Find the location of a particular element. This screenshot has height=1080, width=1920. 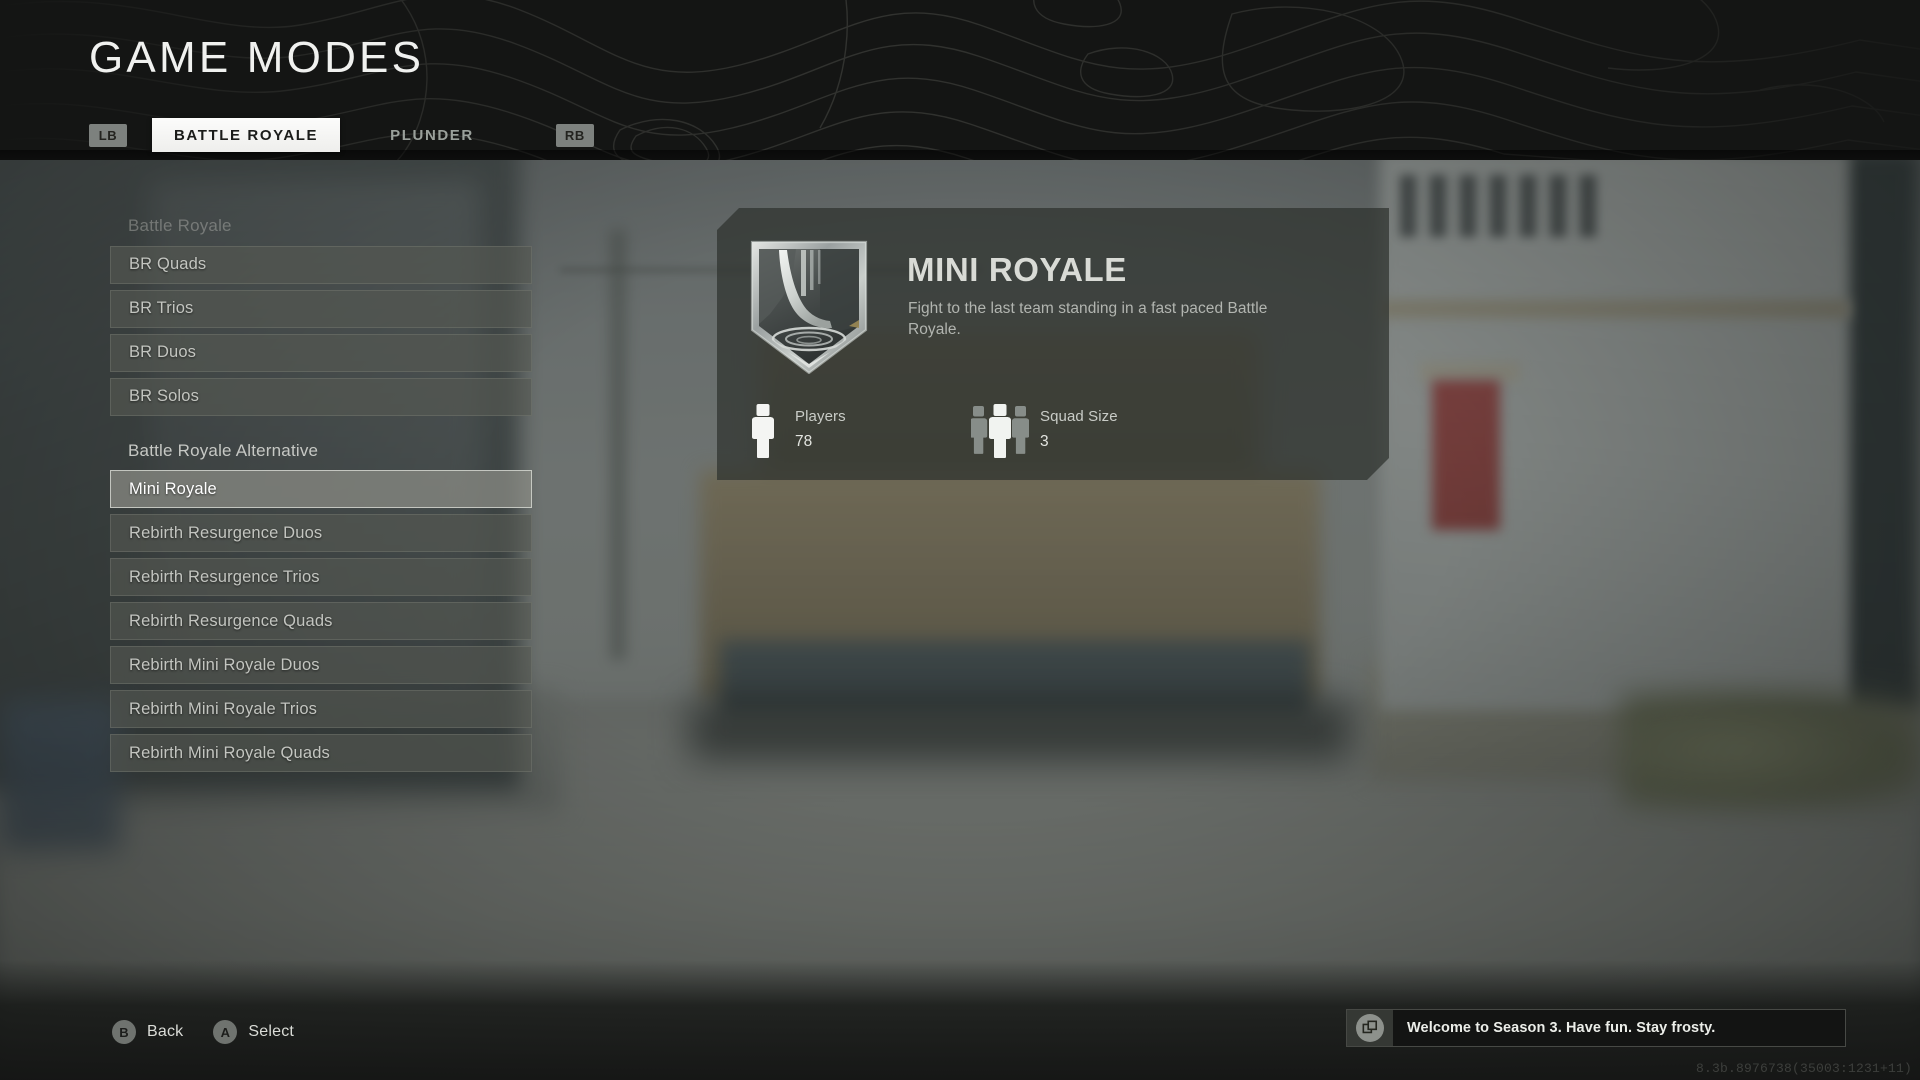

stat-players: Players 78 is located at coordinates (794, 431).